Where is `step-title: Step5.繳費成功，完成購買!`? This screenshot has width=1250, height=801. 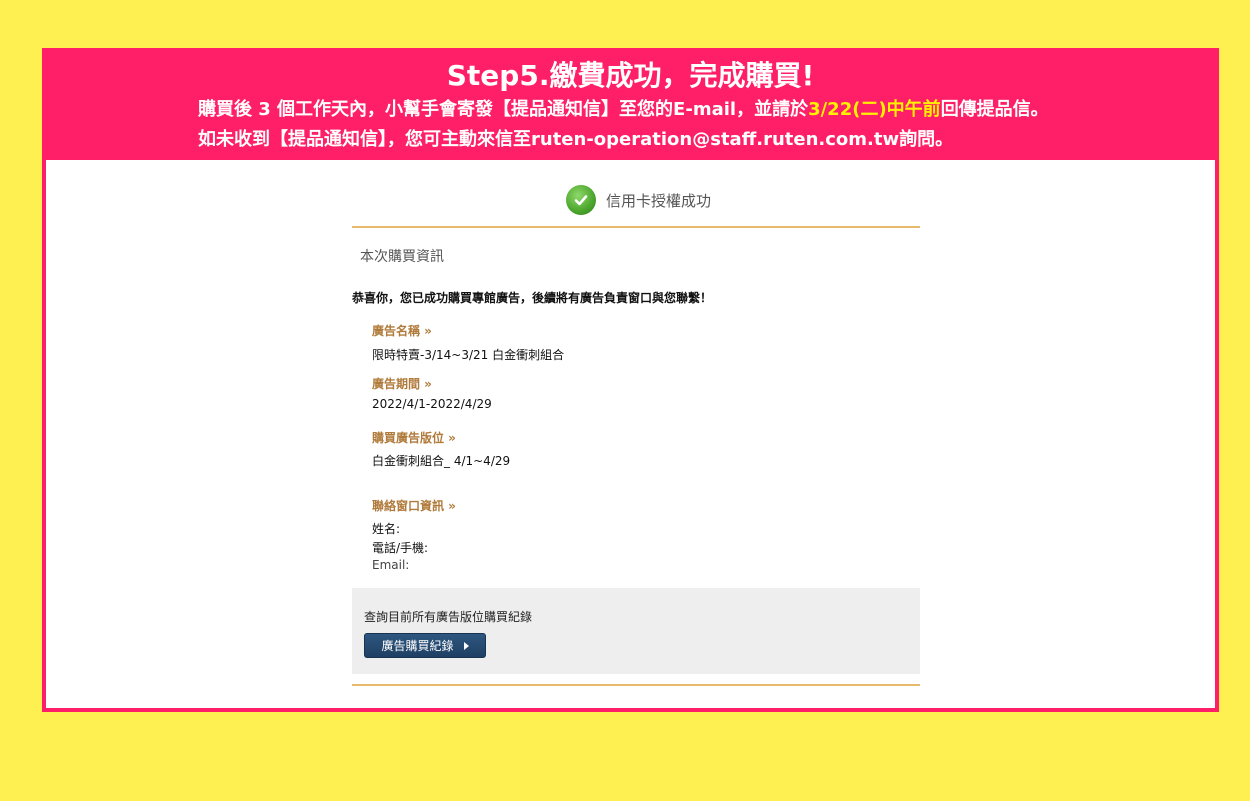
step-title: Step5.繳費成功，完成購買! is located at coordinates (630, 75).